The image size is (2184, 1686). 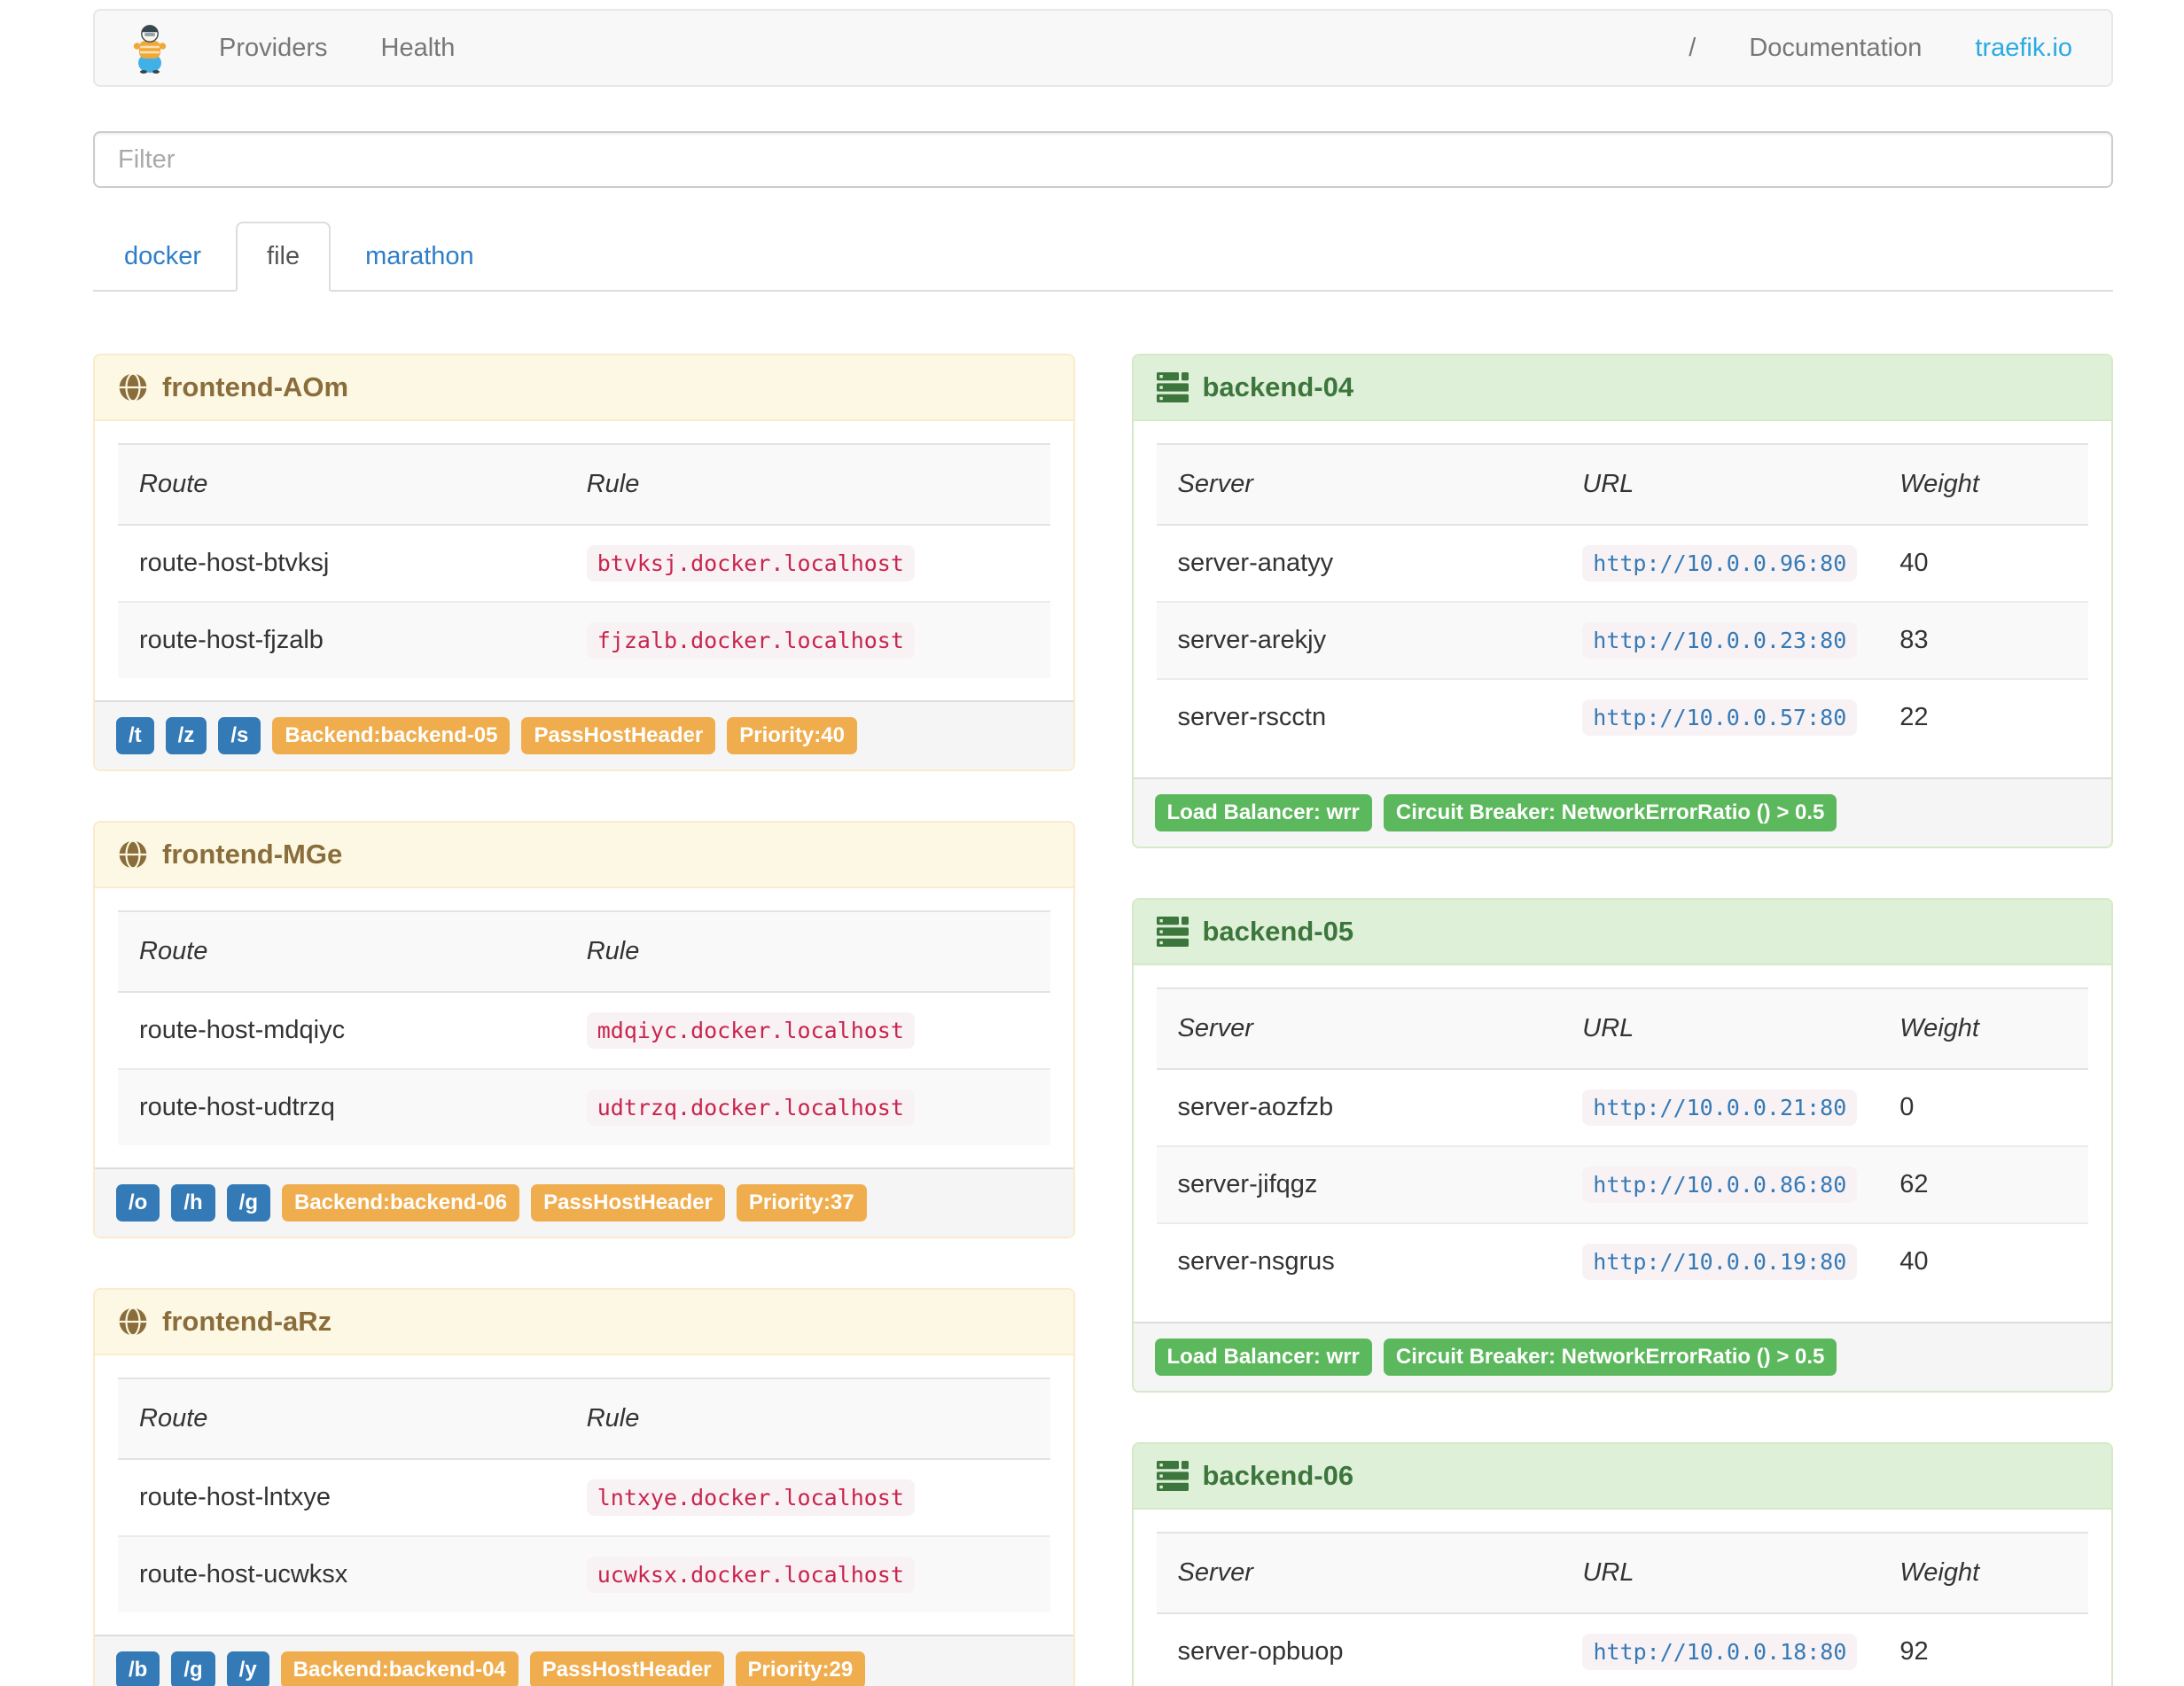 I want to click on table-row: server-nsgrus http://10.0.0.19:80 40, so click(x=1622, y=1261).